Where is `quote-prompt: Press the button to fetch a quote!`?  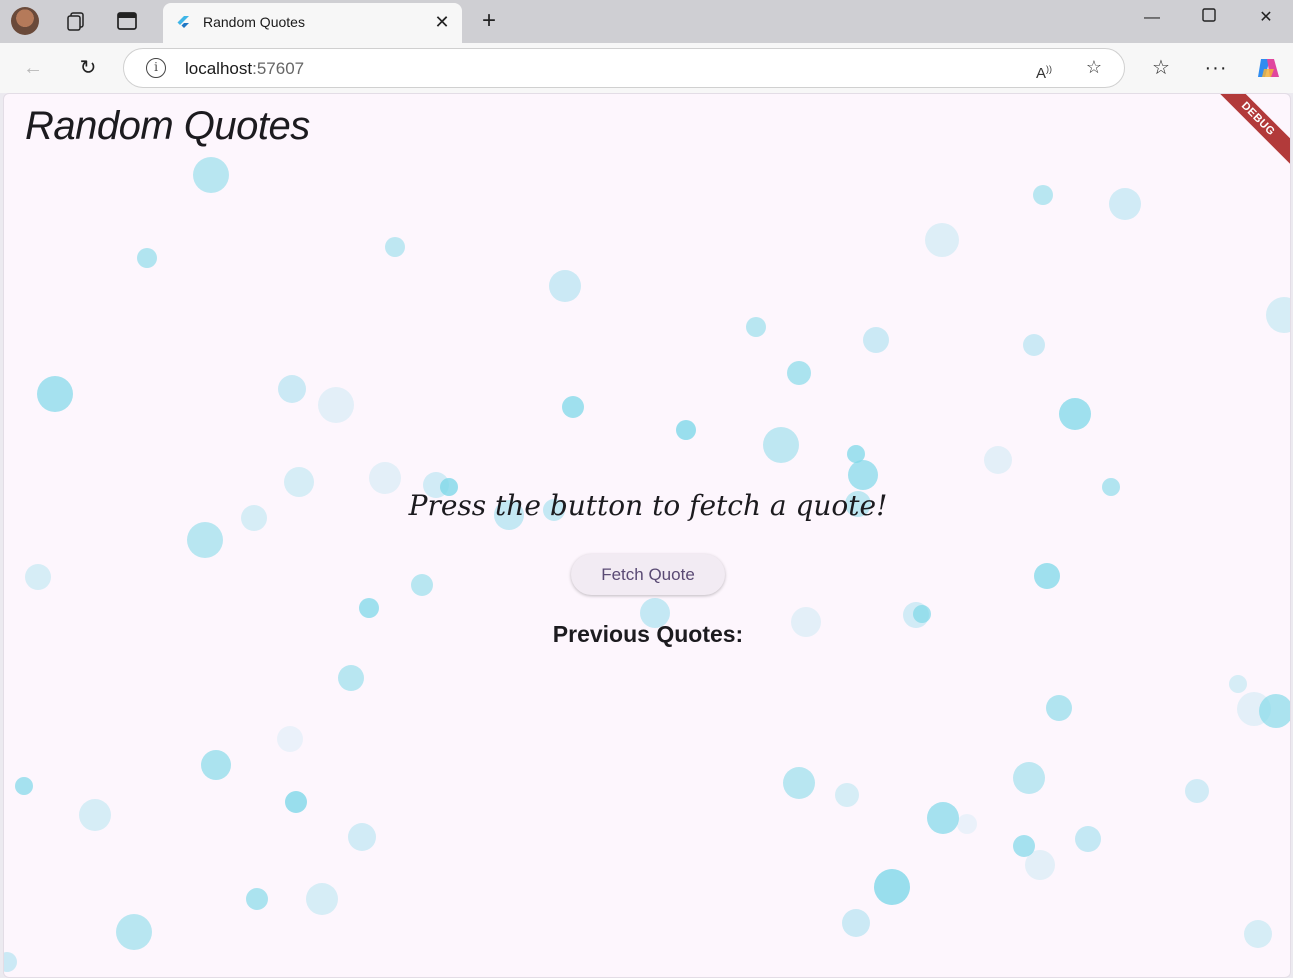
quote-prompt: Press the button to fetch a quote! is located at coordinates (648, 505).